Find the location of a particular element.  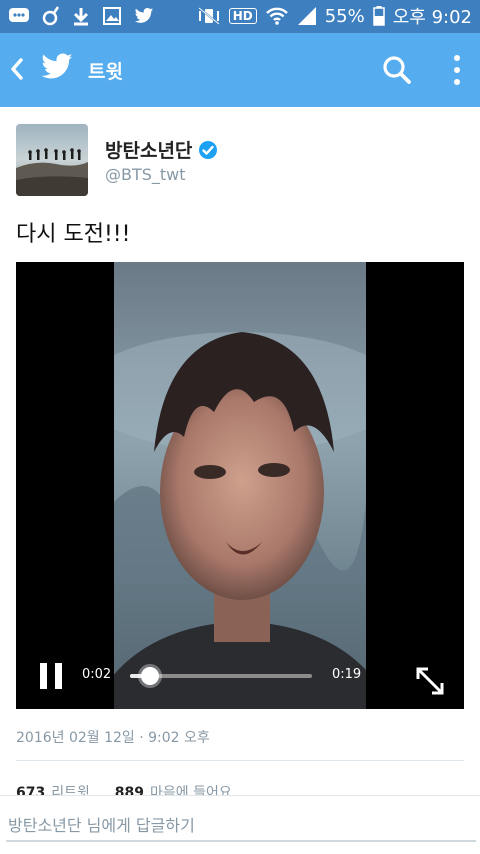

status-bar: HD 55% 오후 9:02 is located at coordinates (240, 16).